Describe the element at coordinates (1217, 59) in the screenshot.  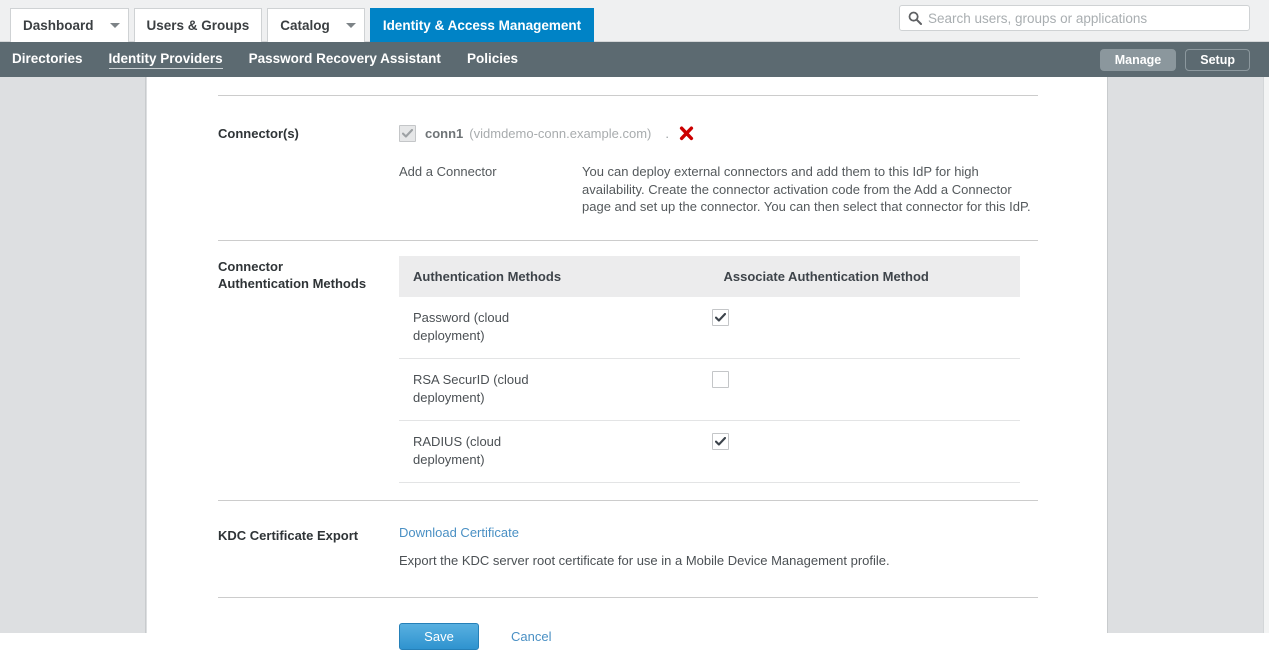
I see `setup-button: Setup` at that location.